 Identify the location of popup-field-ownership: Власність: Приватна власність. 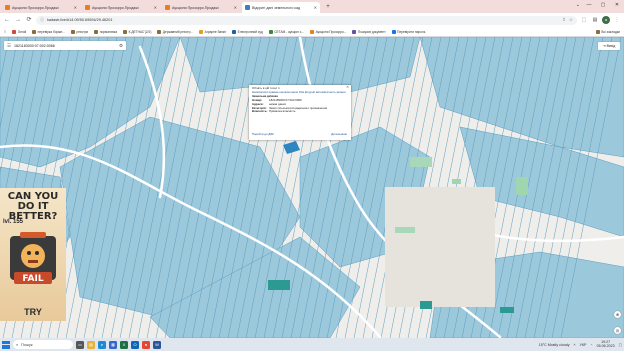
(300, 112).